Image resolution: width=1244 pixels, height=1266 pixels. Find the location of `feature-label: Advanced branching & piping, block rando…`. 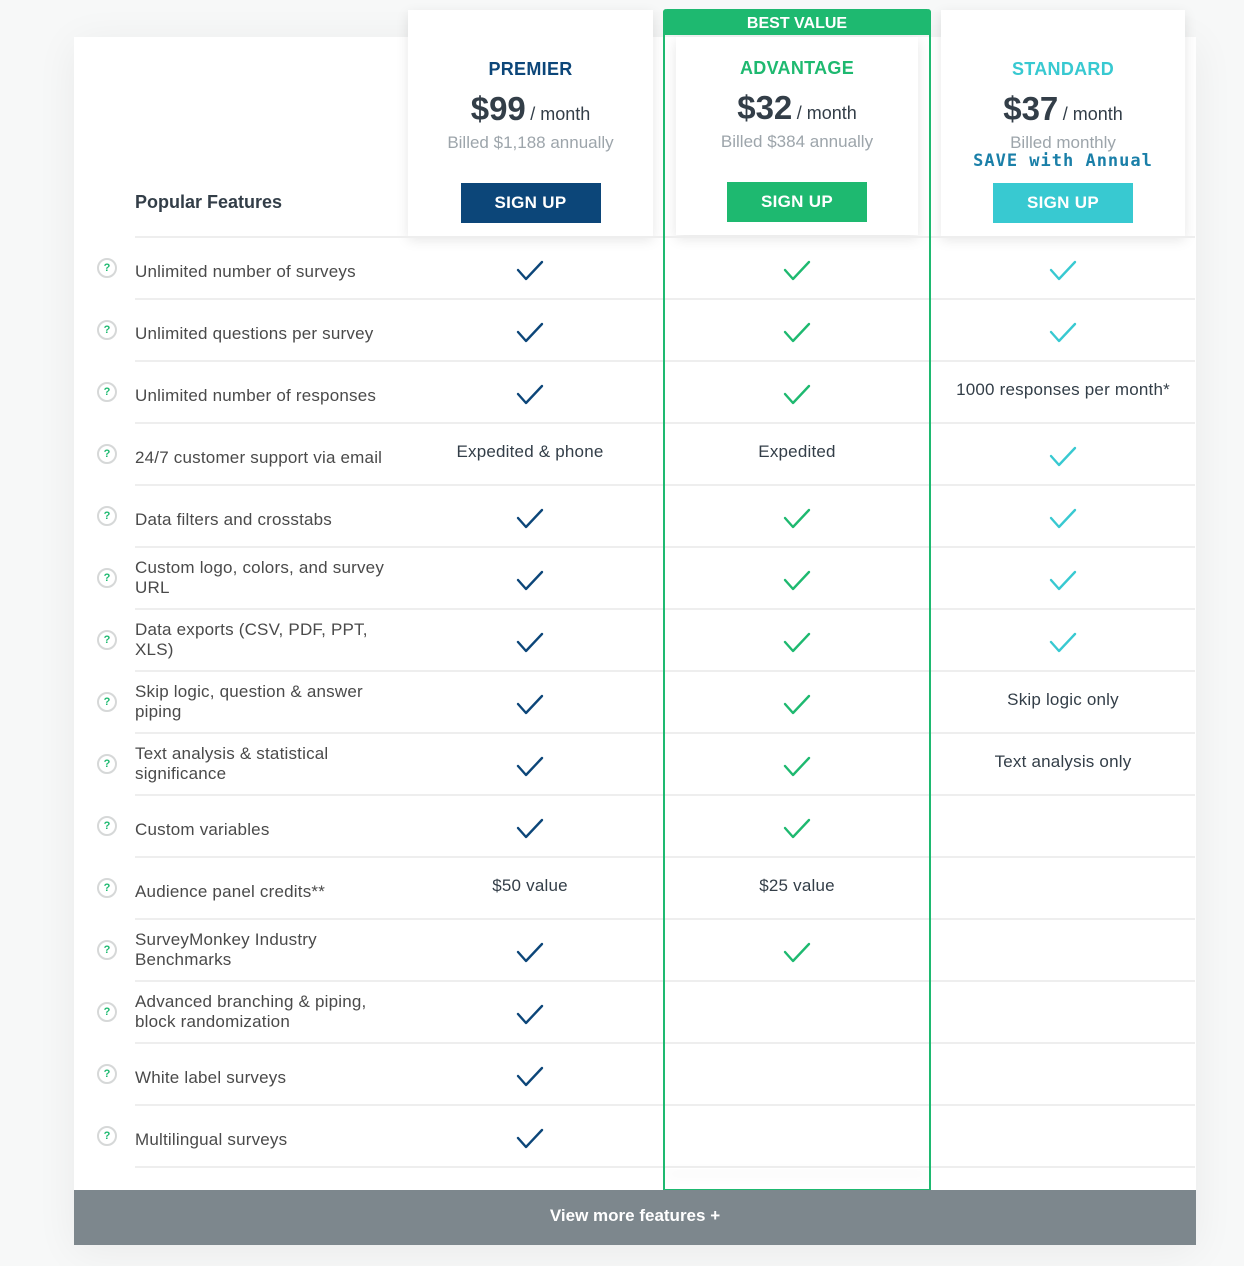

feature-label: Advanced branching & piping, block rando… is located at coordinates (251, 1011).